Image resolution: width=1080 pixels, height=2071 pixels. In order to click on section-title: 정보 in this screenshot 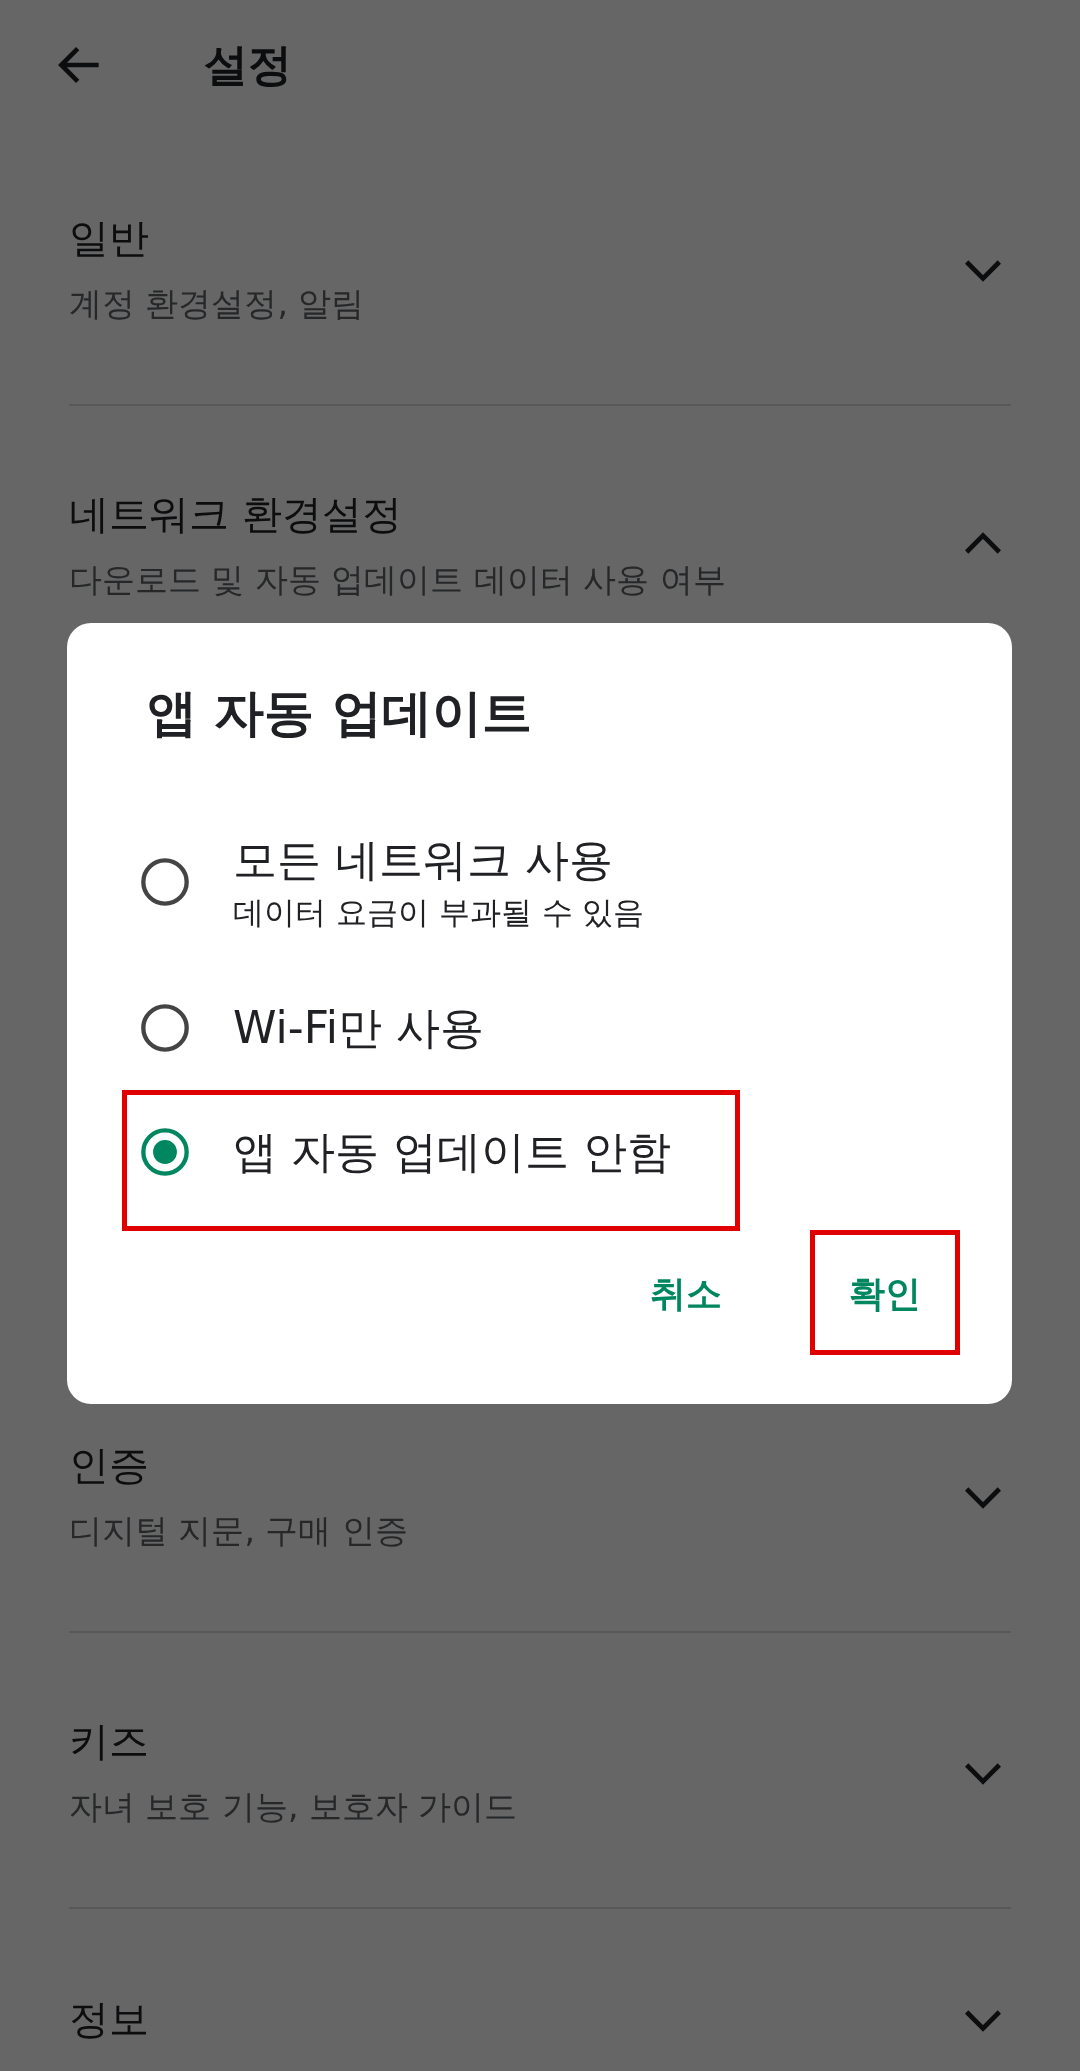, I will do `click(512, 2019)`.